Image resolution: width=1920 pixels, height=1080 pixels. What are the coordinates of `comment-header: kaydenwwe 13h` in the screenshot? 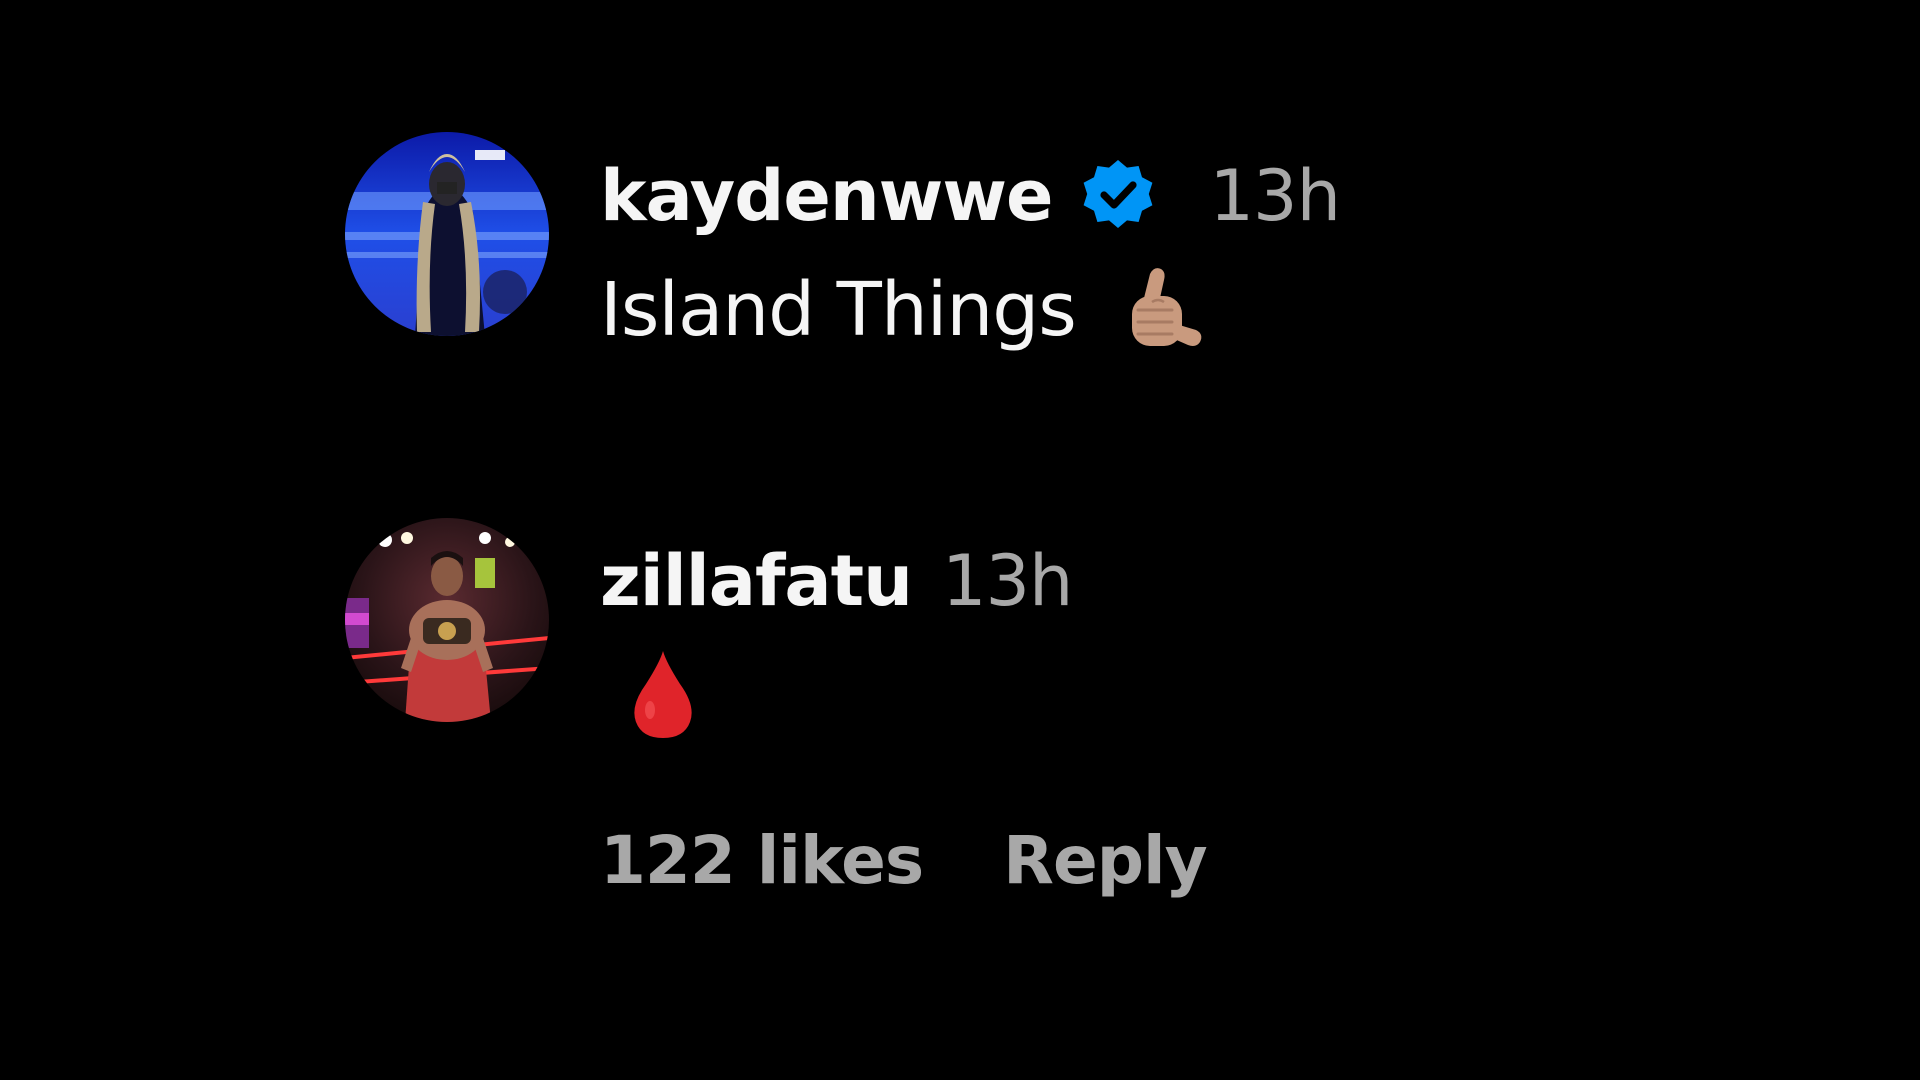 It's located at (970, 196).